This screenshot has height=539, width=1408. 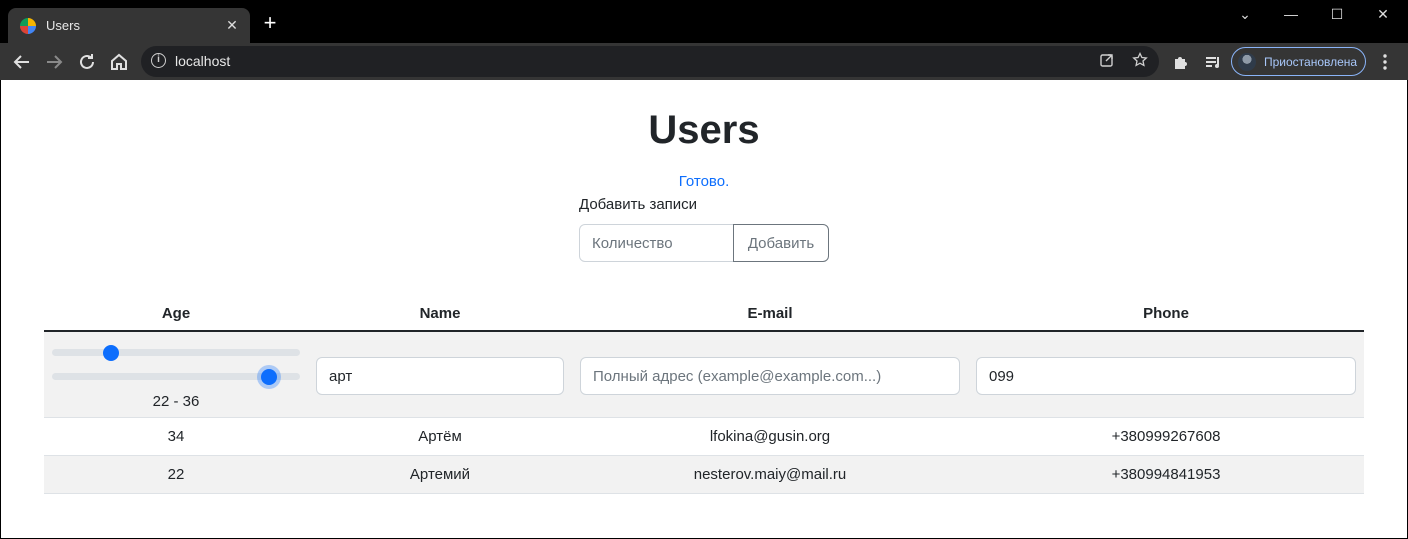 I want to click on home-icon, so click(x=119, y=62).